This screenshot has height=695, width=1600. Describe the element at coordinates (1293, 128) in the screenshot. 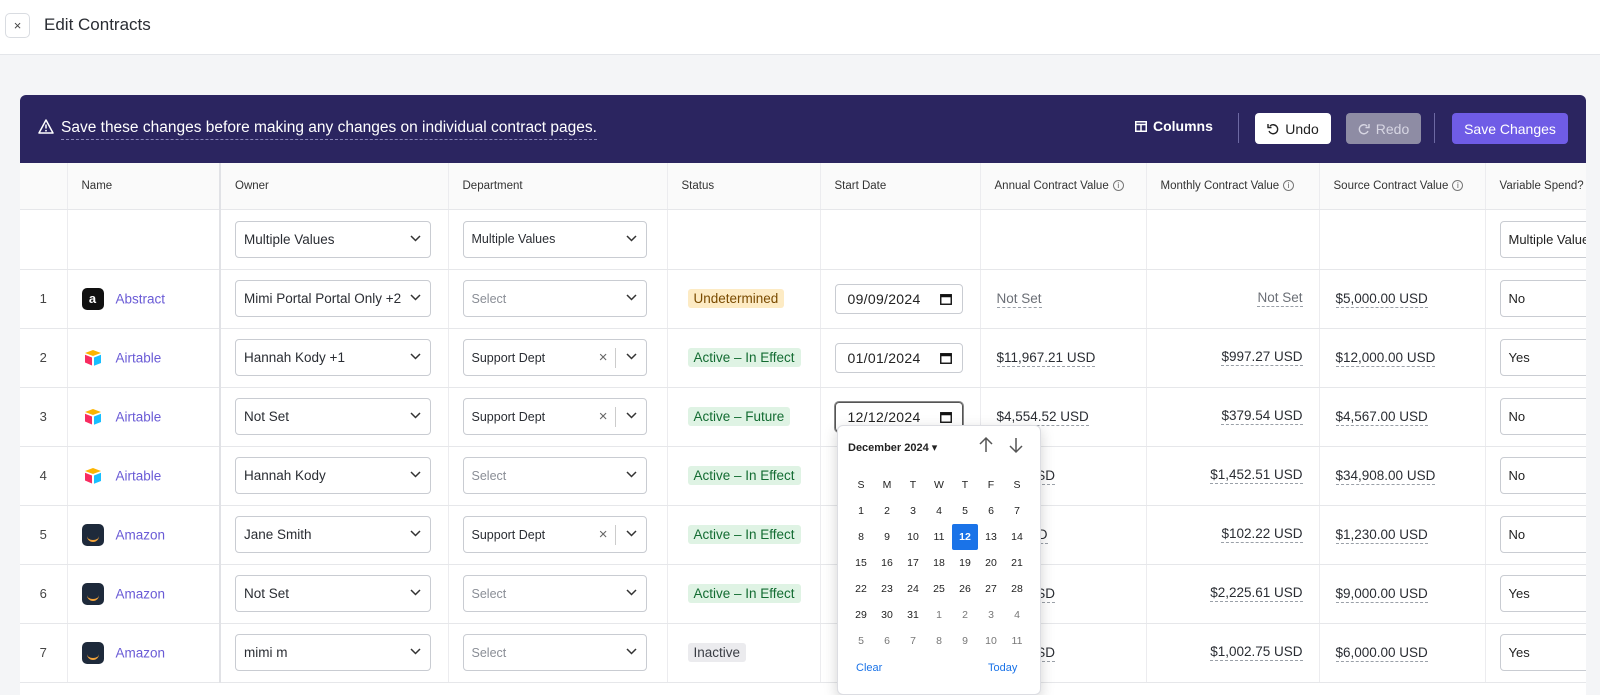

I see `undo-button: Undo` at that location.